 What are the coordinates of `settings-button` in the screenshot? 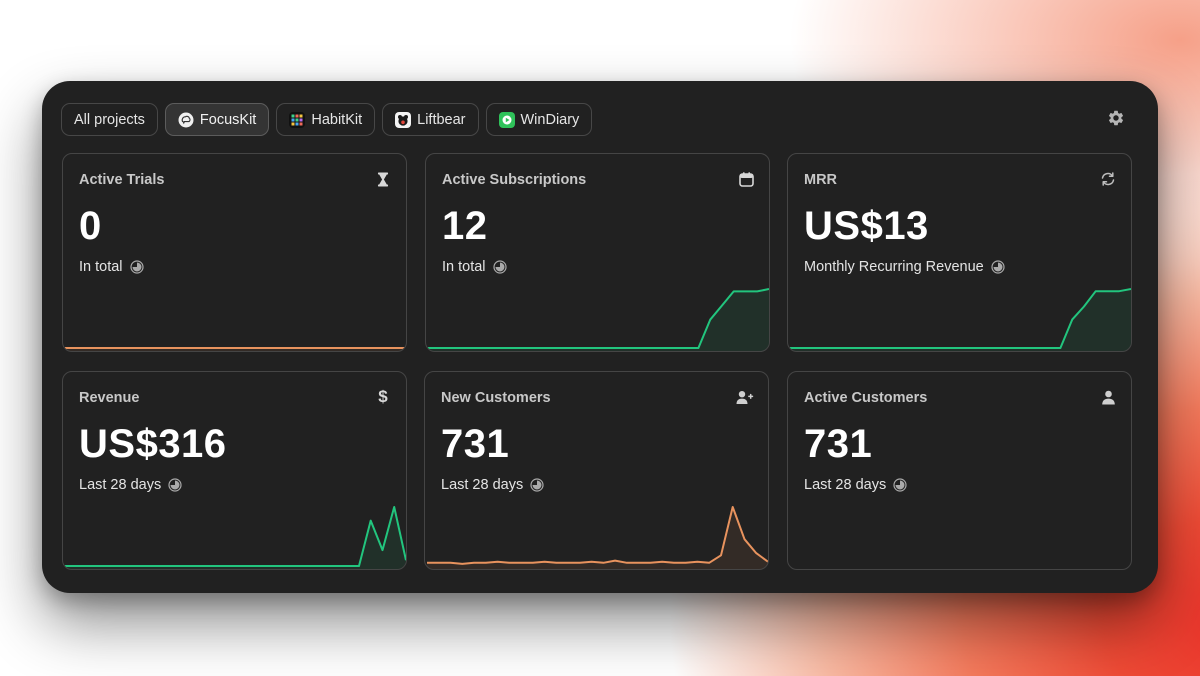 It's located at (1116, 120).